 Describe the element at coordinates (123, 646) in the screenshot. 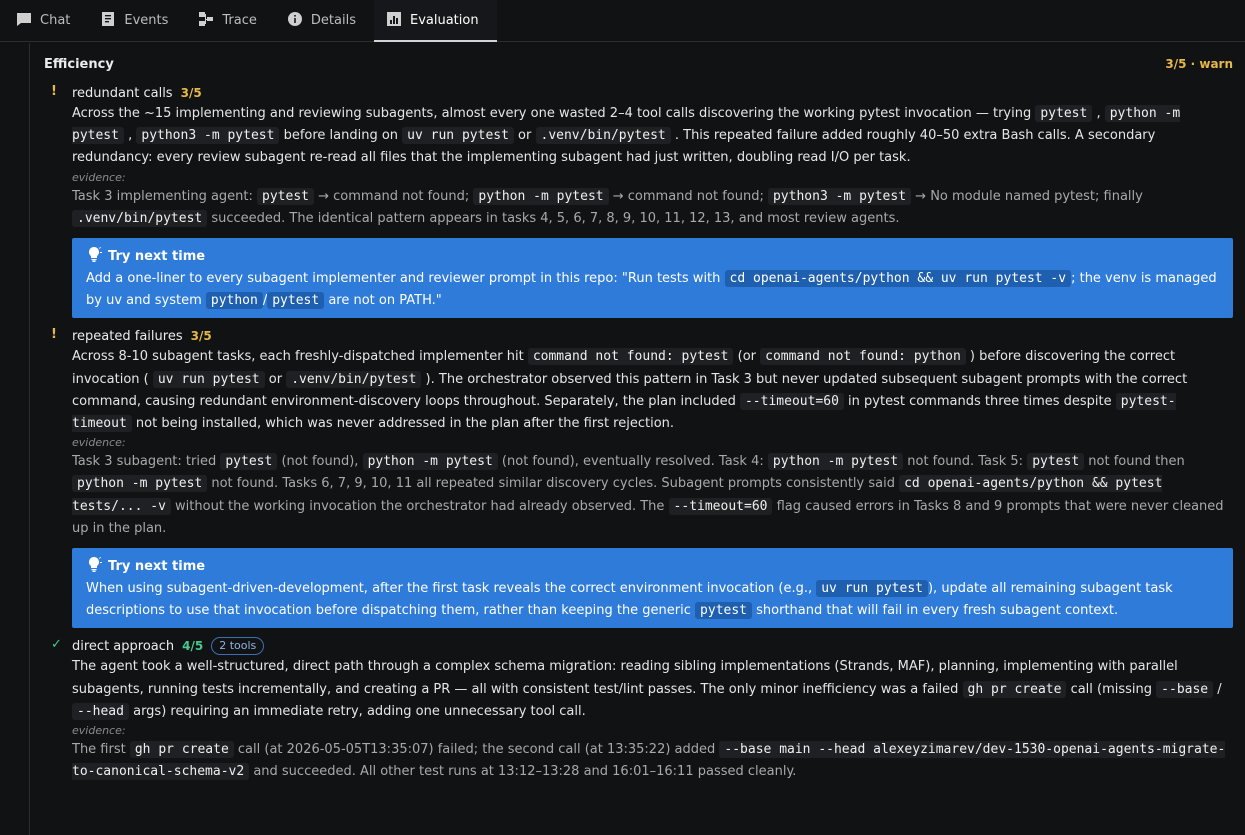

I see `criterion-name: direct approach` at that location.